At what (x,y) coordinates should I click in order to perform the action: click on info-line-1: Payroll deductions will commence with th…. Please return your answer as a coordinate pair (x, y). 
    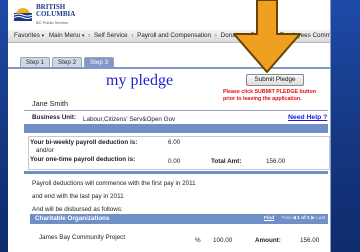
    Looking at the image, I should click on (114, 183).